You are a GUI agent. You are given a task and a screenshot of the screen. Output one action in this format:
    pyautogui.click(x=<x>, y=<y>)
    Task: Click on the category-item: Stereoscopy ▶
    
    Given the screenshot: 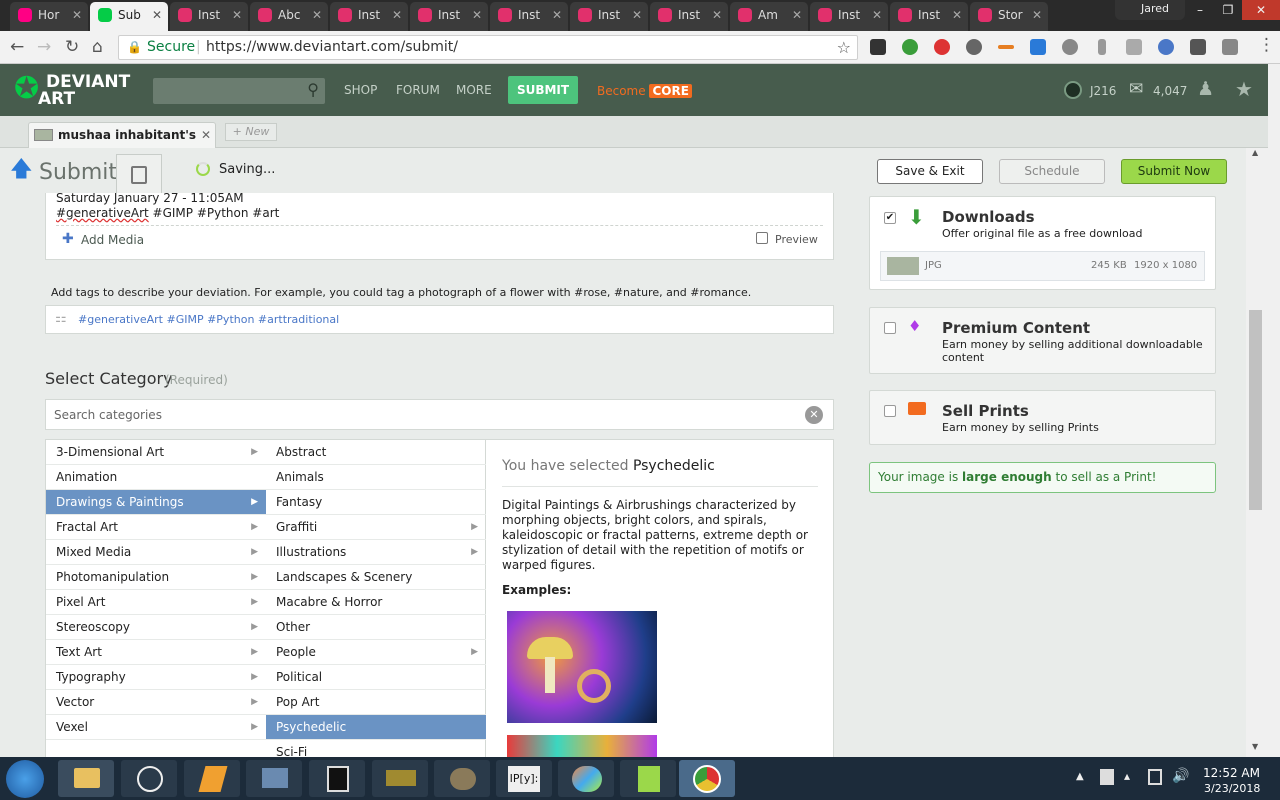 What is the action you would take?
    pyautogui.click(x=156, y=627)
    